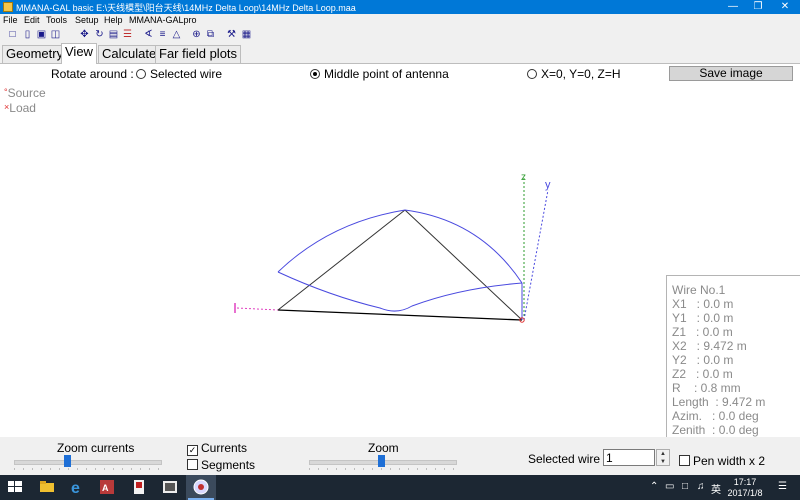 Image resolution: width=800 pixels, height=500 pixels. Describe the element at coordinates (703, 360) in the screenshot. I see `wire-info-y2: Y2 : 0.0 m` at that location.